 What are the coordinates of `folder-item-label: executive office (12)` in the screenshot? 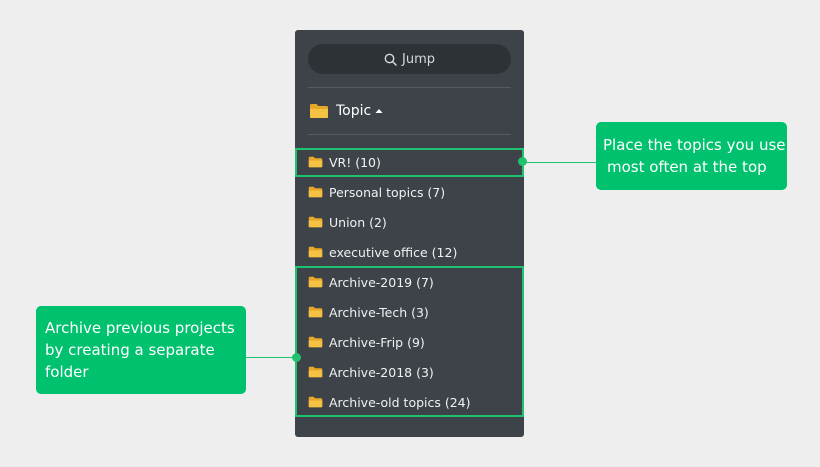 It's located at (393, 252).